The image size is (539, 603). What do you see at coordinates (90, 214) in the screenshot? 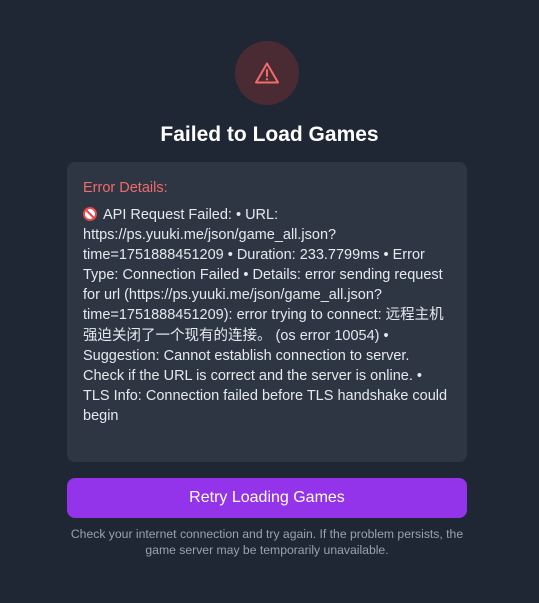
I see `no-entry-icon` at bounding box center [90, 214].